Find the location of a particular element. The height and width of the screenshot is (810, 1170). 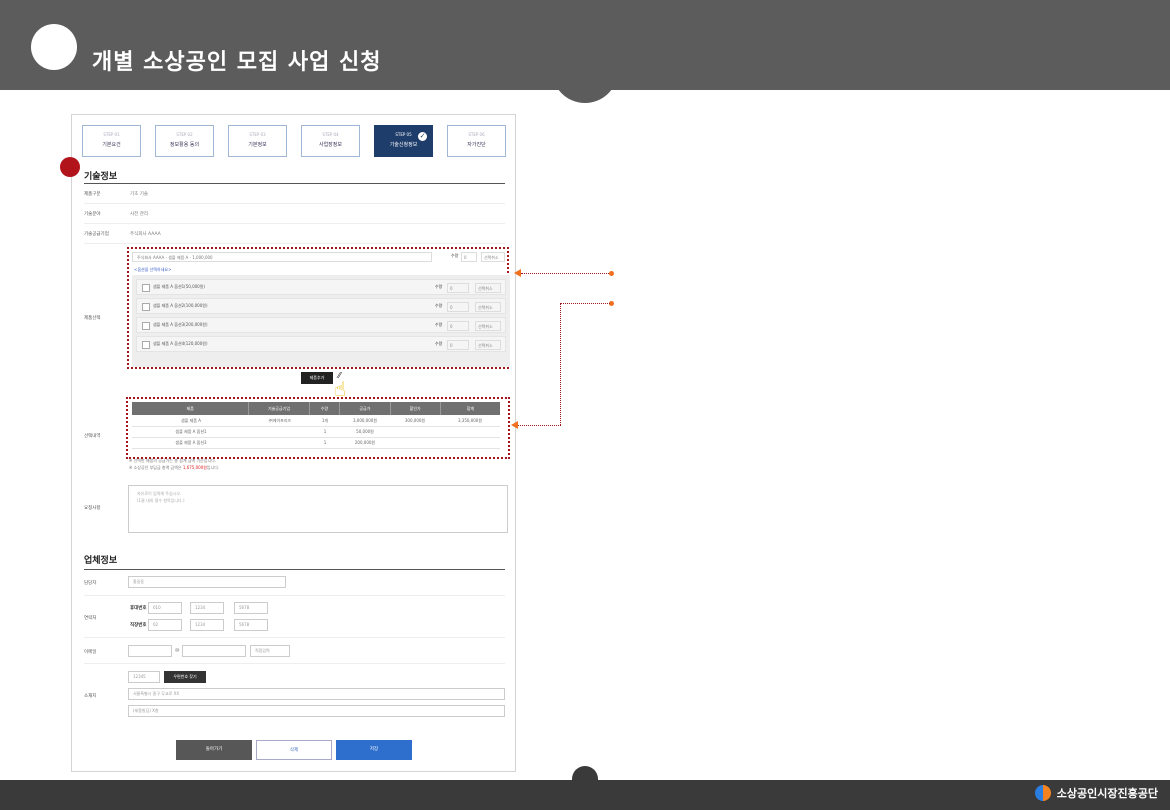

step-number: STEP 06 is located at coordinates (476, 134).